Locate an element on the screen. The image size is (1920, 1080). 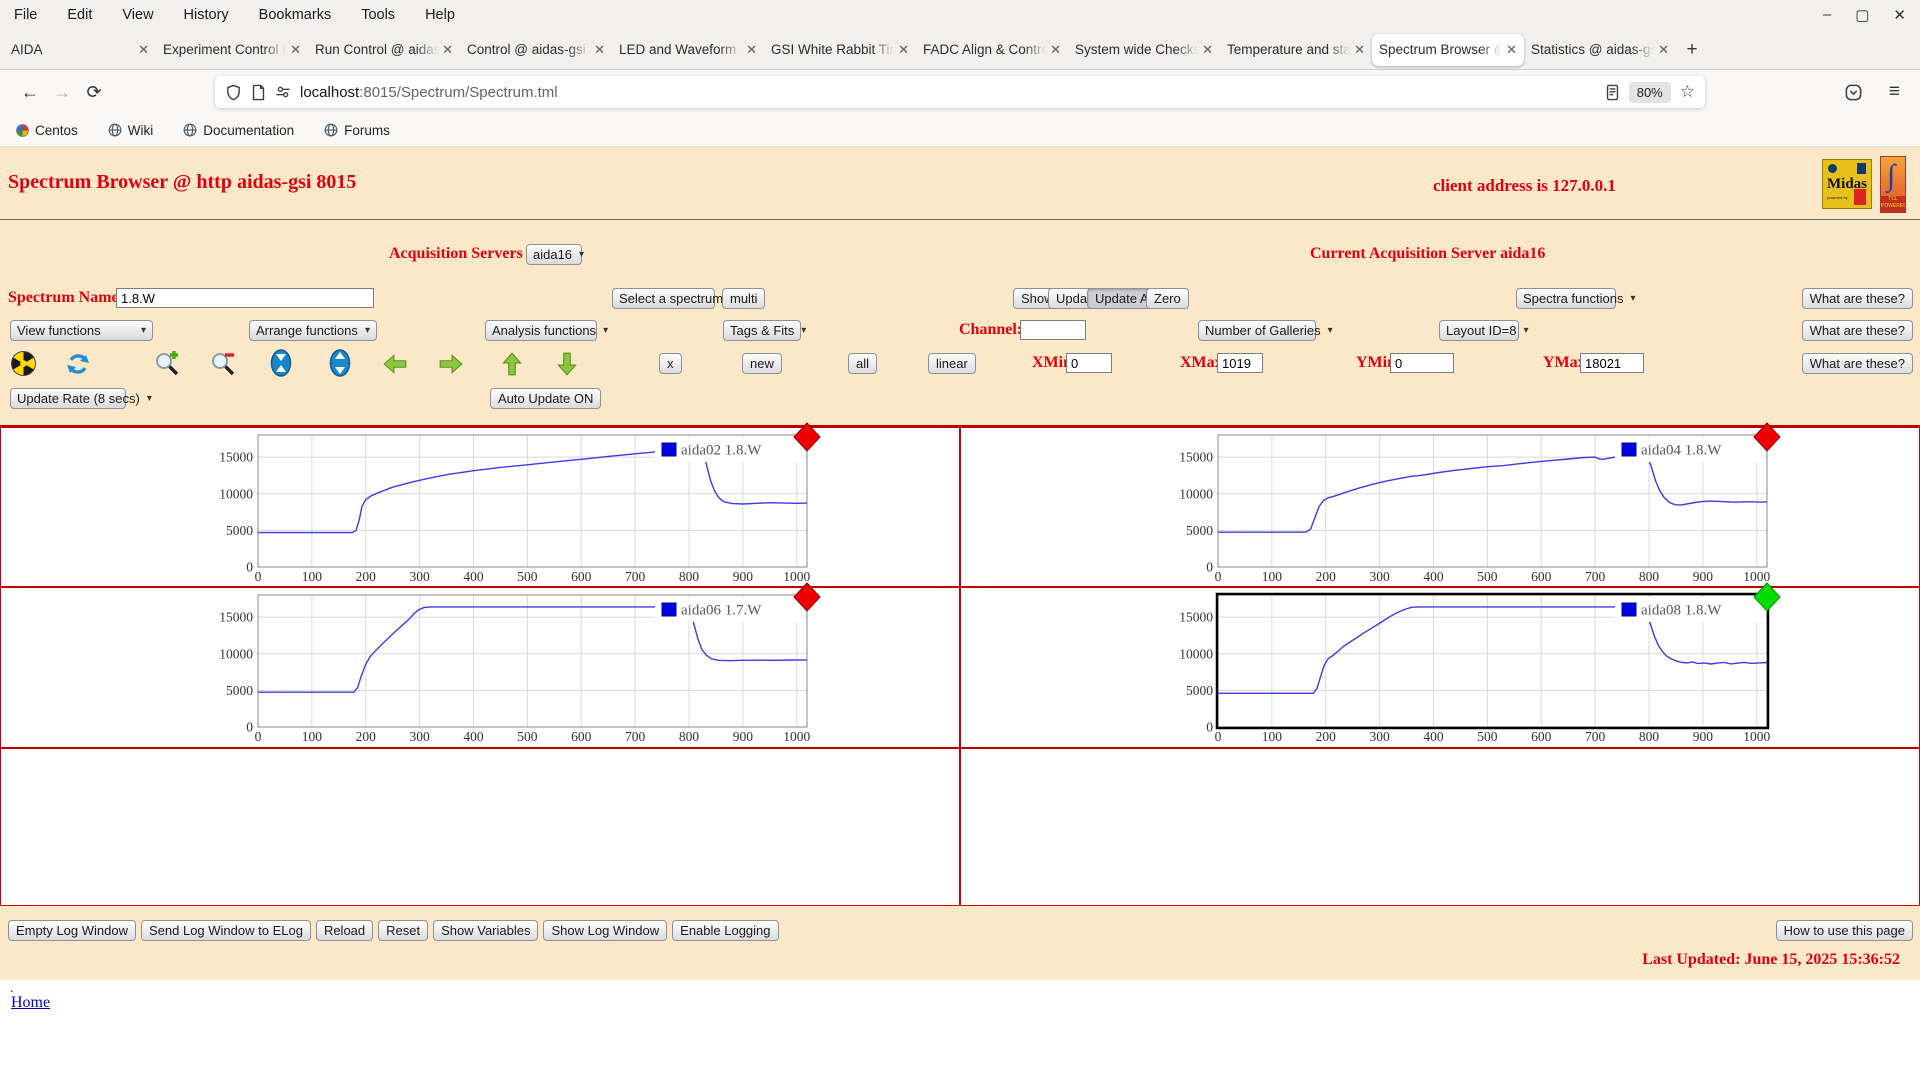
zero-button: Zero is located at coordinates (1167, 298).